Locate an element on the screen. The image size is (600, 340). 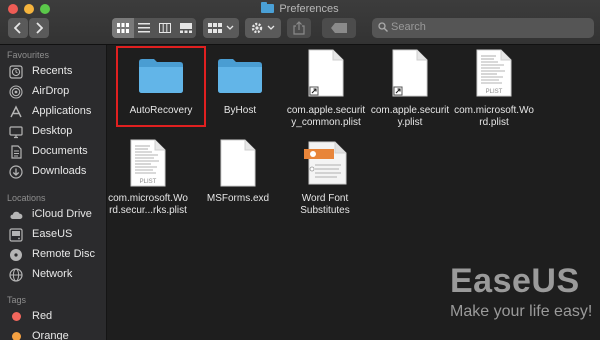
view-mode-control is located at coordinates (154, 28).